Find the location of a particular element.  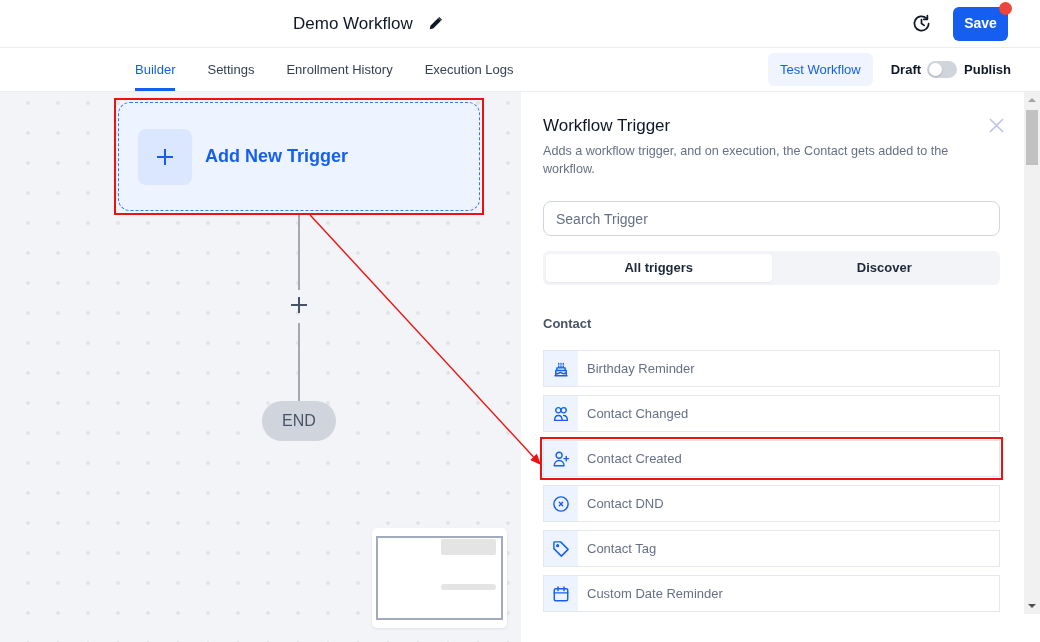

trigger-item: Birthday Reminder is located at coordinates (771, 368).